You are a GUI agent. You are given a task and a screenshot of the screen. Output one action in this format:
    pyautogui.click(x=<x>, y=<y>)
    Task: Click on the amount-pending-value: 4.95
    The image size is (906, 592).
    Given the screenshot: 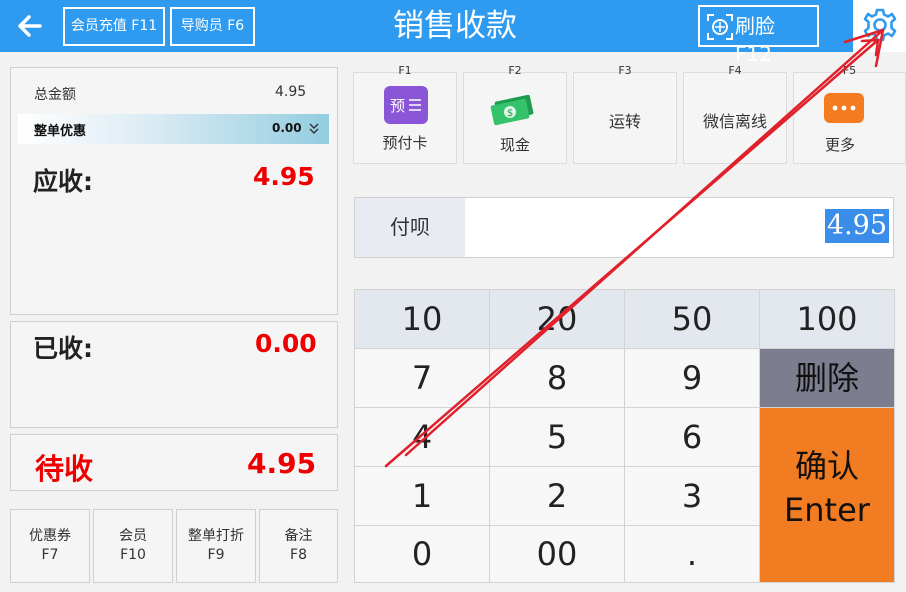 What is the action you would take?
    pyautogui.click(x=282, y=463)
    